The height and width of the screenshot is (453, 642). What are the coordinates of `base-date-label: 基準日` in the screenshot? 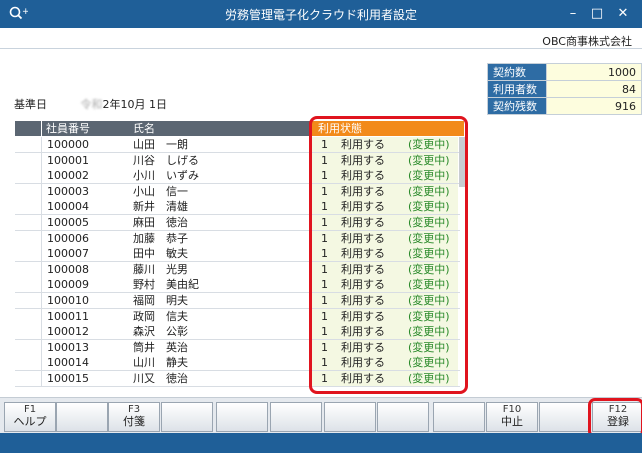 It's located at (30, 104).